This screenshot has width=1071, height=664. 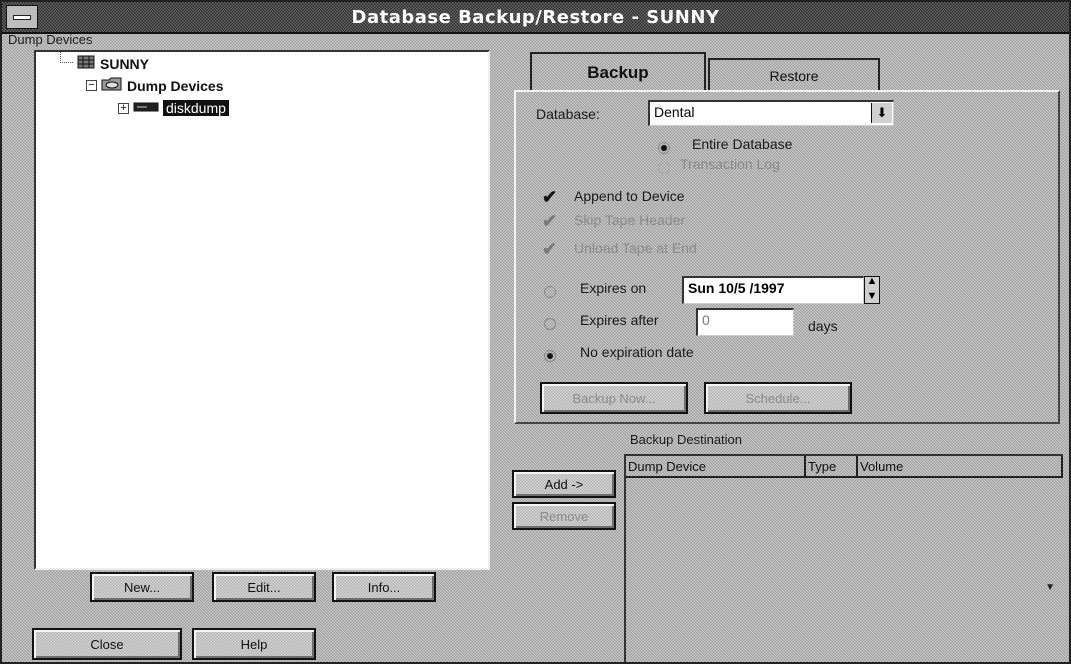 What do you see at coordinates (832, 467) in the screenshot?
I see `column-header-type: Type` at bounding box center [832, 467].